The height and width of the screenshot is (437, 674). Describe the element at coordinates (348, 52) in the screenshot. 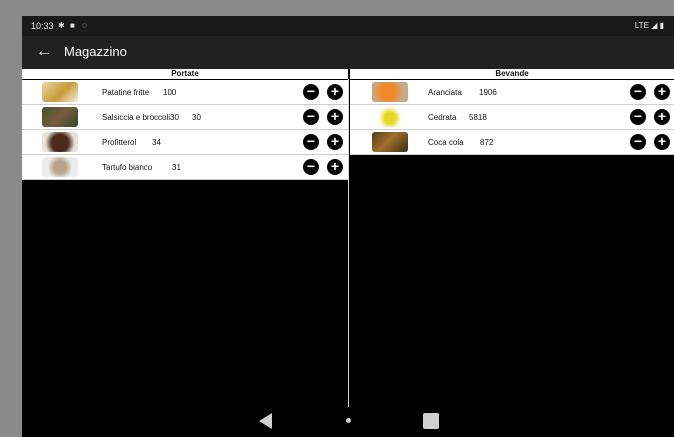

I see `app-bar: ← Magazzino` at that location.